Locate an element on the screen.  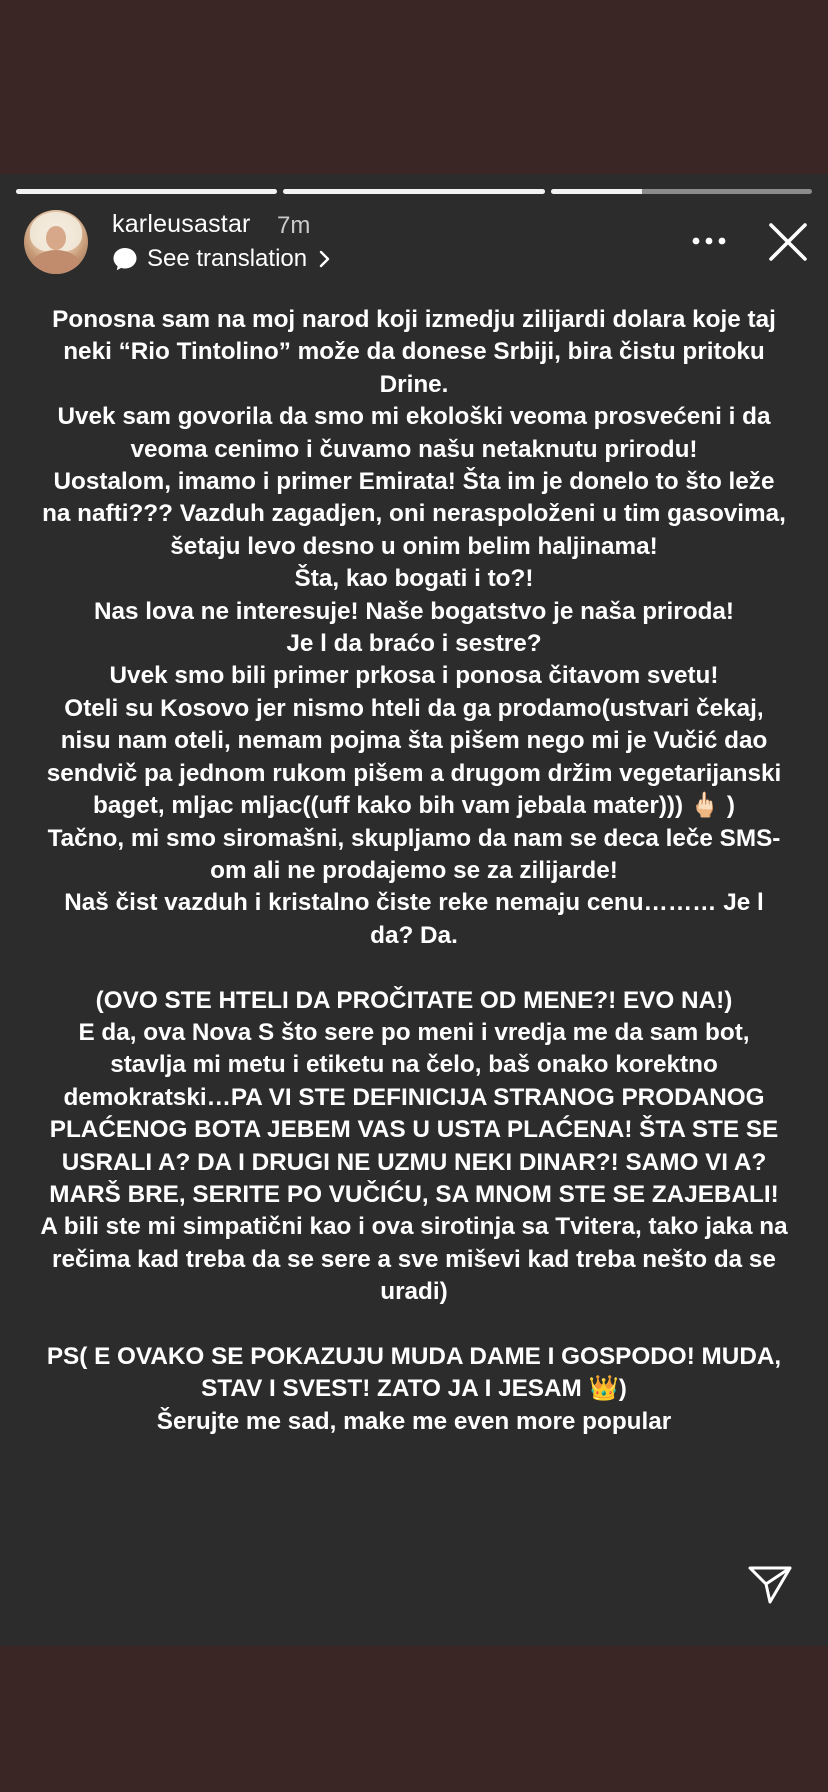
avatar is located at coordinates (56, 242).